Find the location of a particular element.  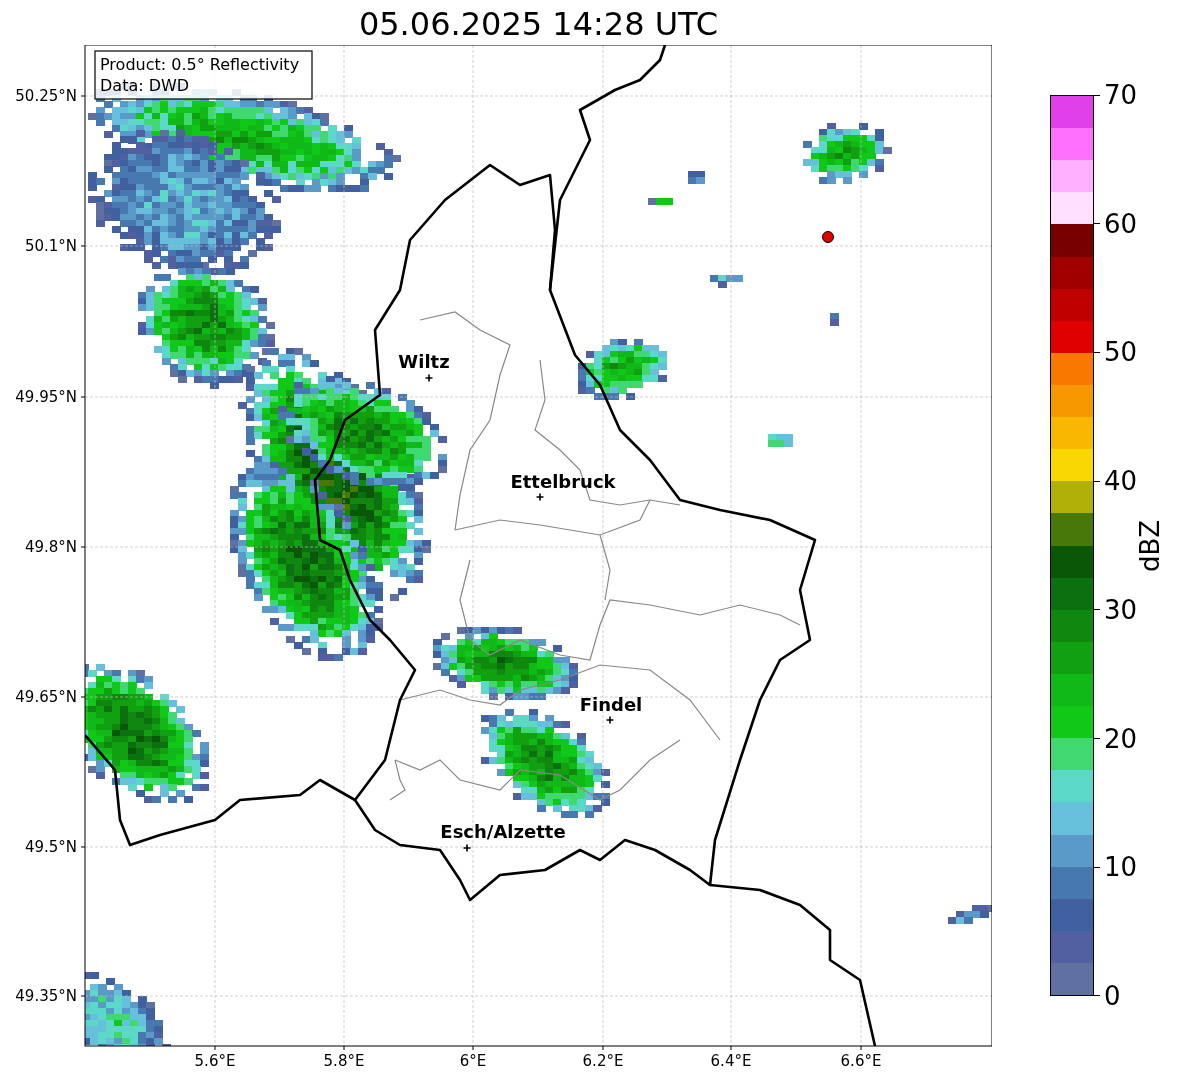

colorbar-tick-label: 20 is located at coordinates (1121, 738).